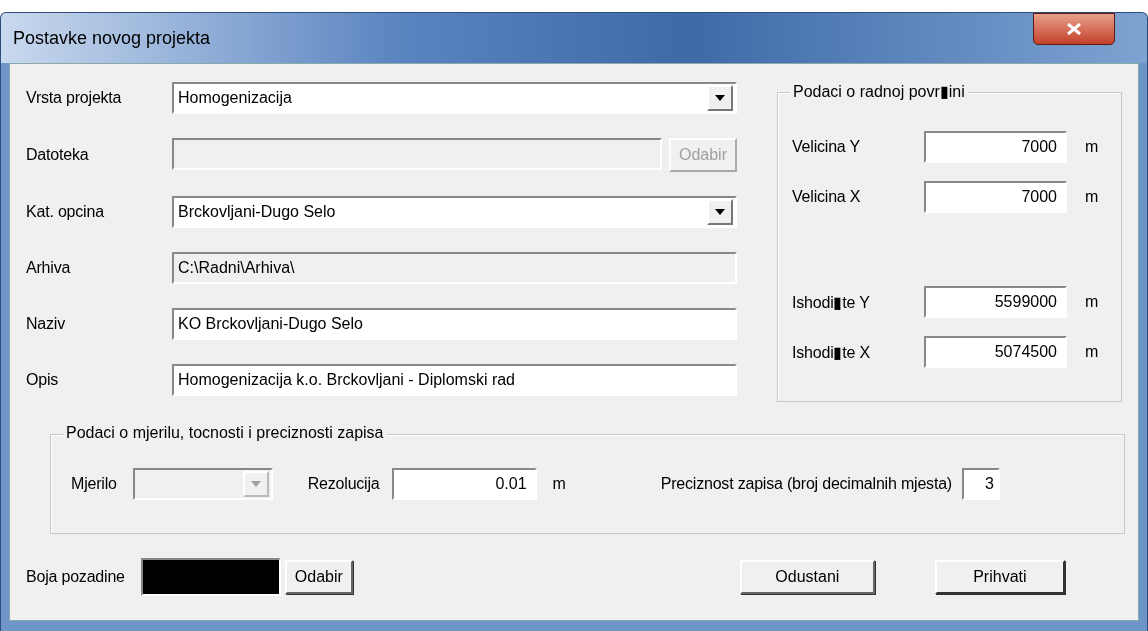  What do you see at coordinates (995, 302) in the screenshot?
I see `input-field: 5599000` at bounding box center [995, 302].